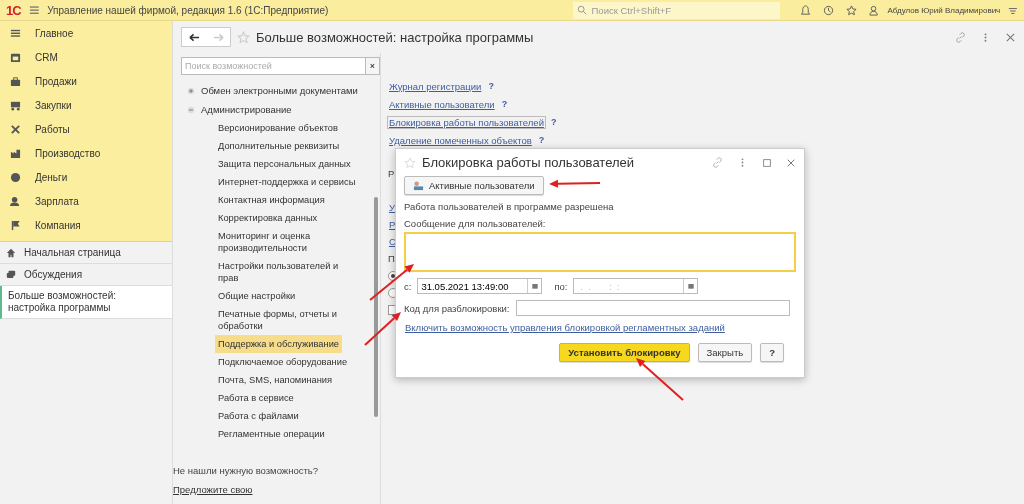  I want to click on section-item: Компания, so click(86, 225).